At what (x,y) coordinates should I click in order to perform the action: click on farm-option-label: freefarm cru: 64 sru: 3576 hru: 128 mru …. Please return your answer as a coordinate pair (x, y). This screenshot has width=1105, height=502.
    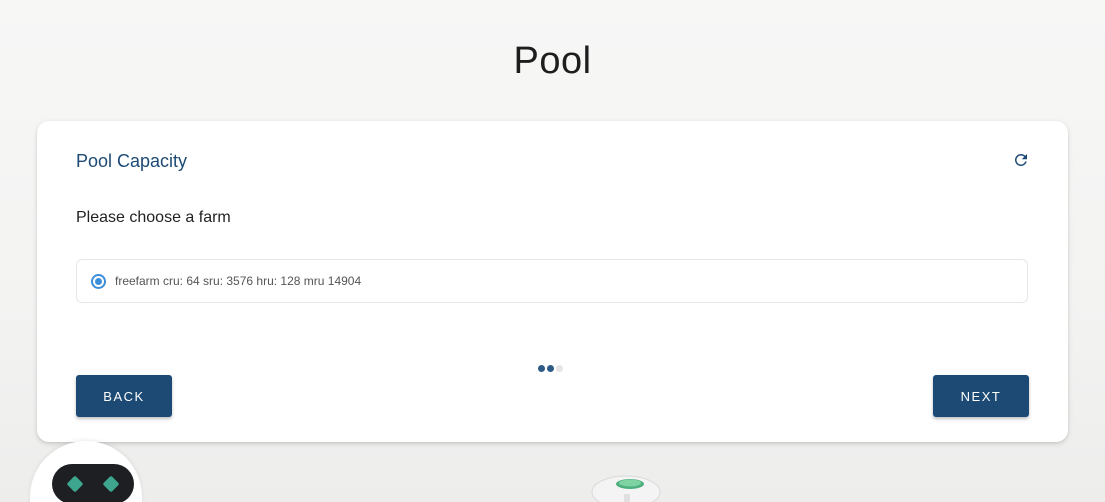
    Looking at the image, I should click on (238, 281).